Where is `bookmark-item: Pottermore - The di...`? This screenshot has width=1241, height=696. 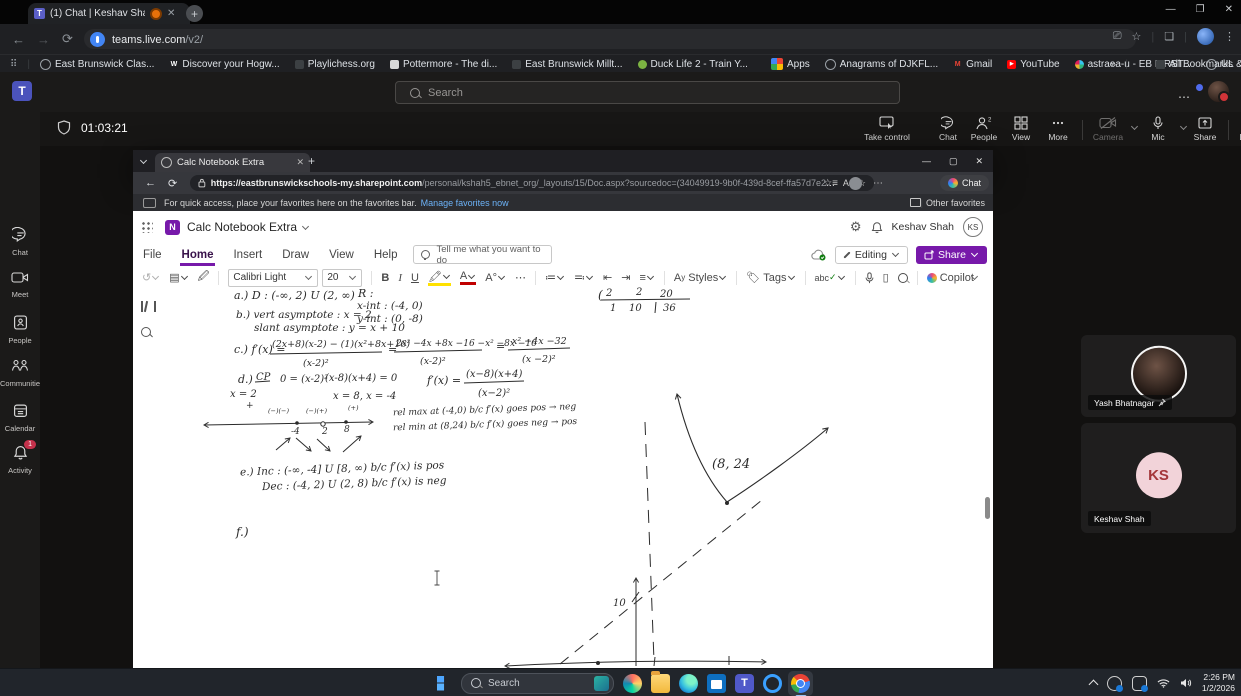 bookmark-item: Pottermore - The di... is located at coordinates (443, 64).